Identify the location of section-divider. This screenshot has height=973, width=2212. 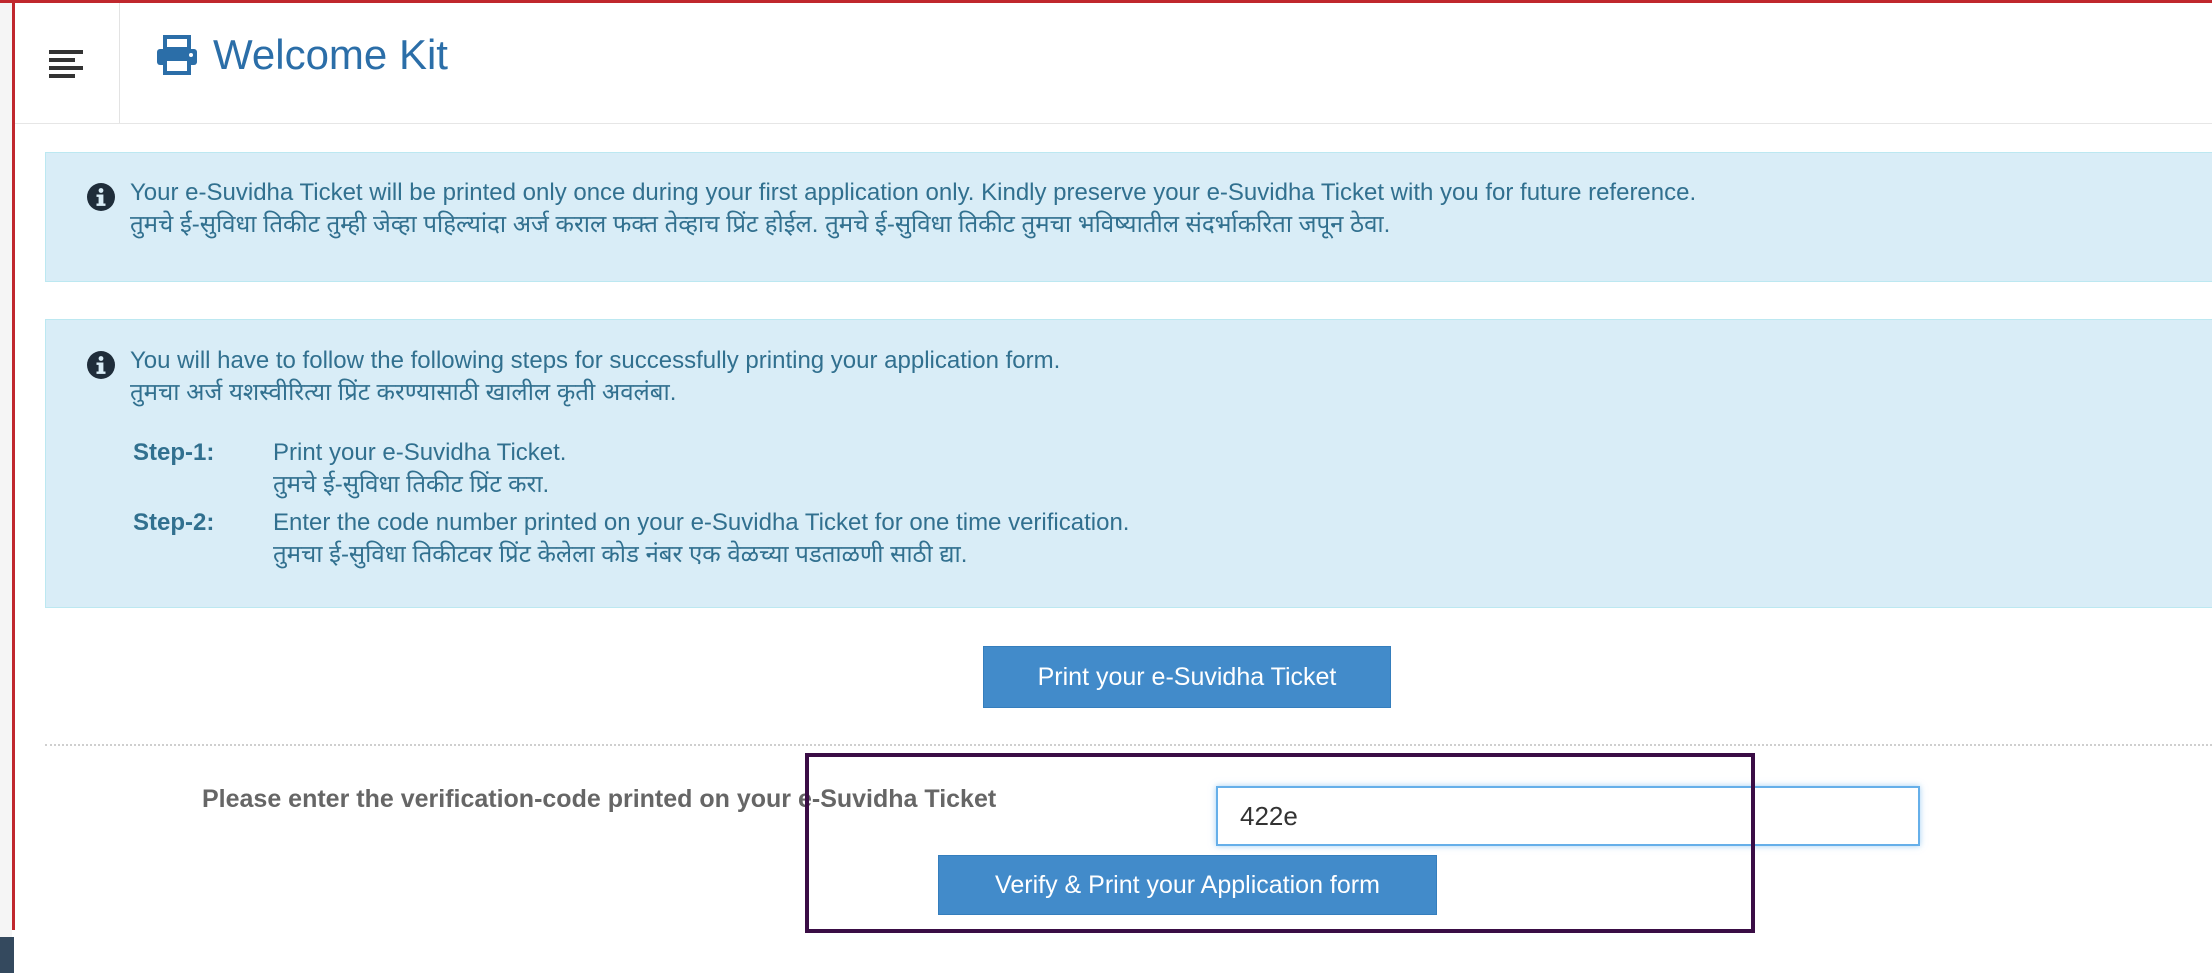
(1128, 745).